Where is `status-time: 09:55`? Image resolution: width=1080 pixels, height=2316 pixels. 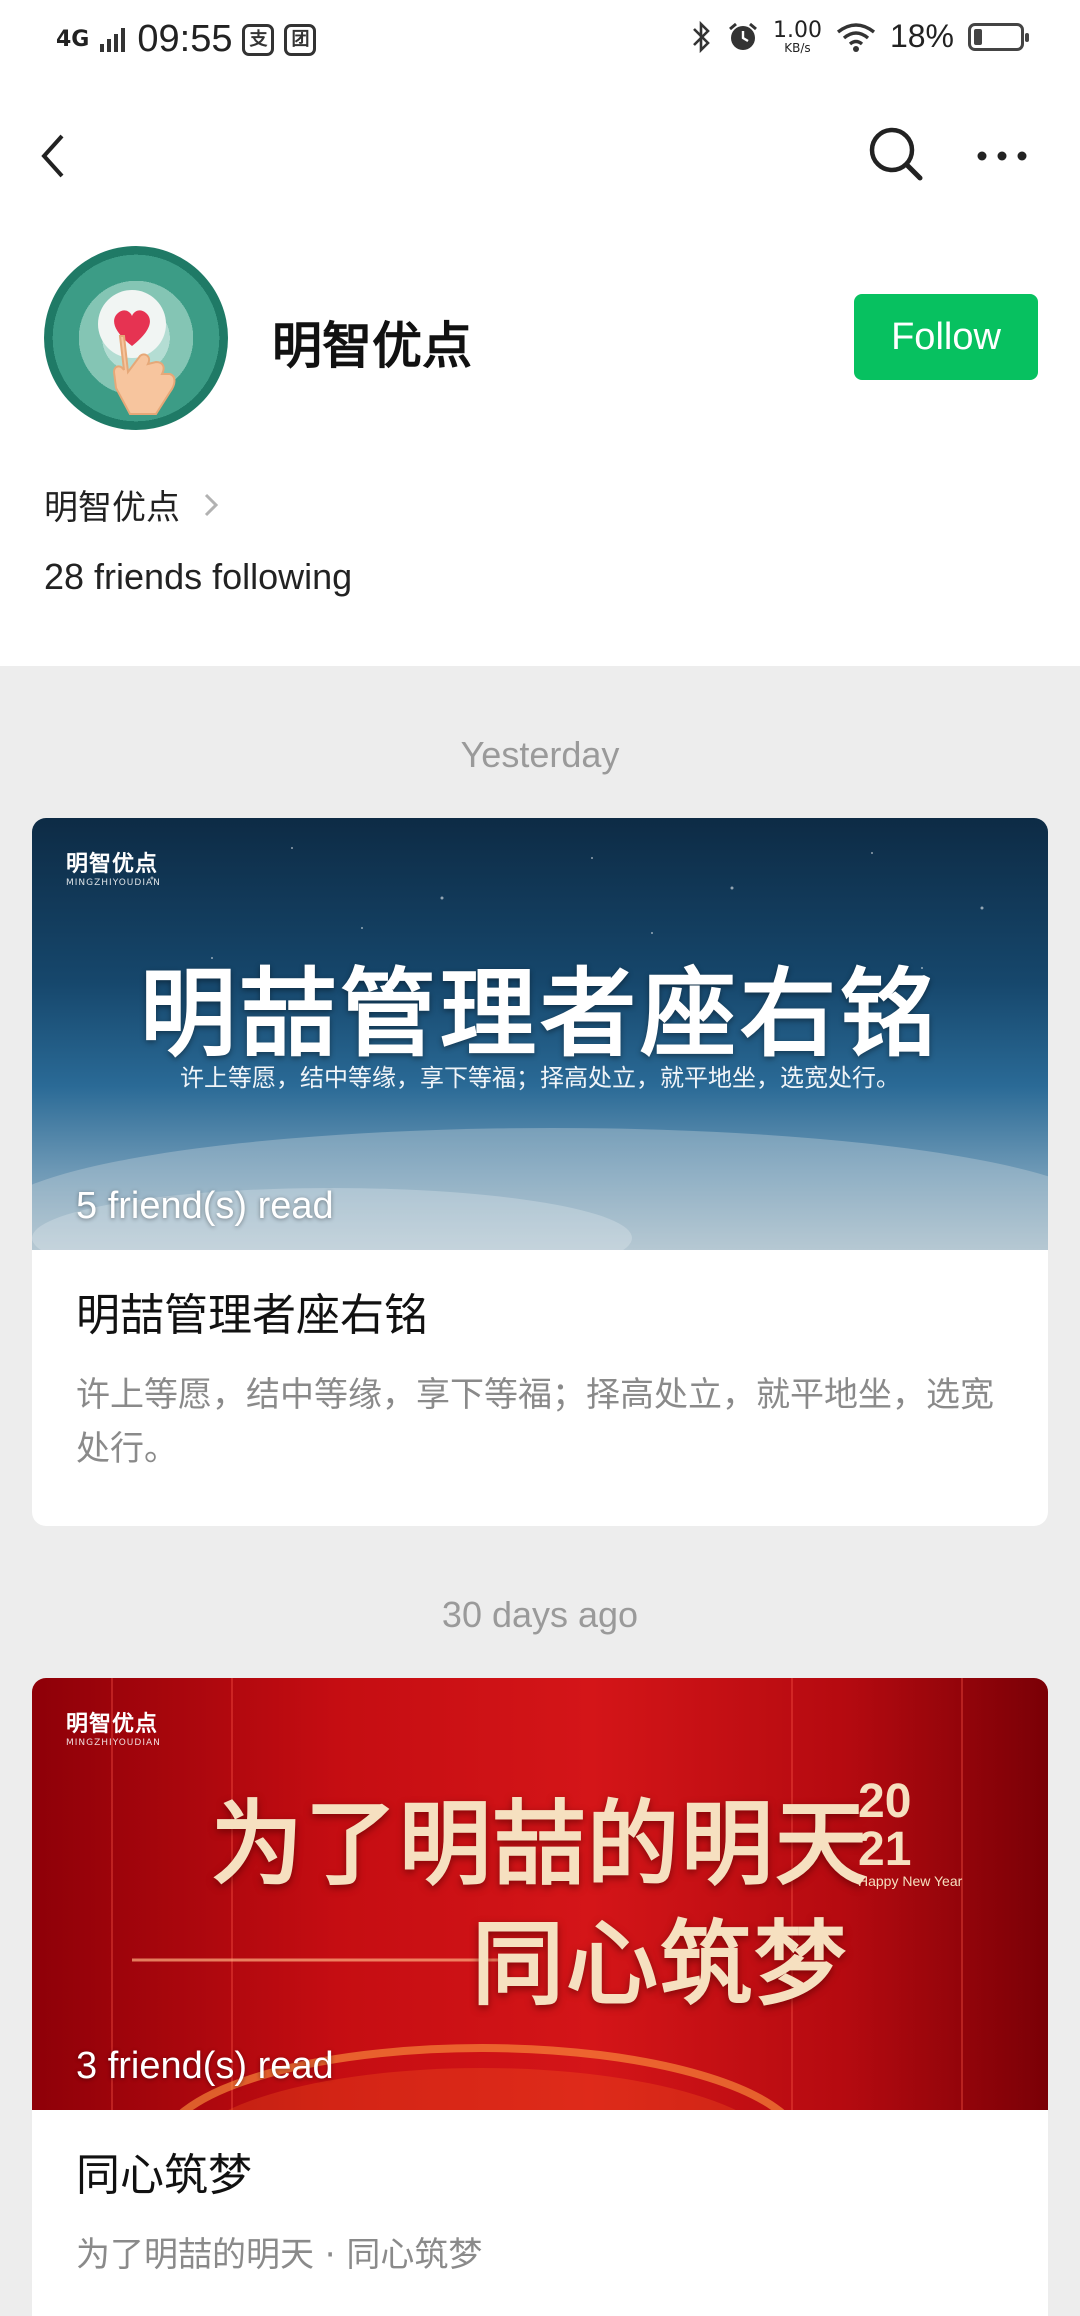
status-time: 09:55 is located at coordinates (185, 39).